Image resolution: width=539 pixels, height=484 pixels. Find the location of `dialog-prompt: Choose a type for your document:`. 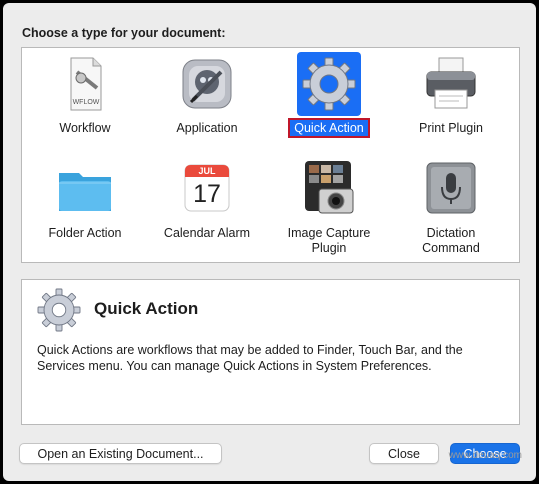

dialog-prompt: Choose a type for your document: is located at coordinates (124, 33).